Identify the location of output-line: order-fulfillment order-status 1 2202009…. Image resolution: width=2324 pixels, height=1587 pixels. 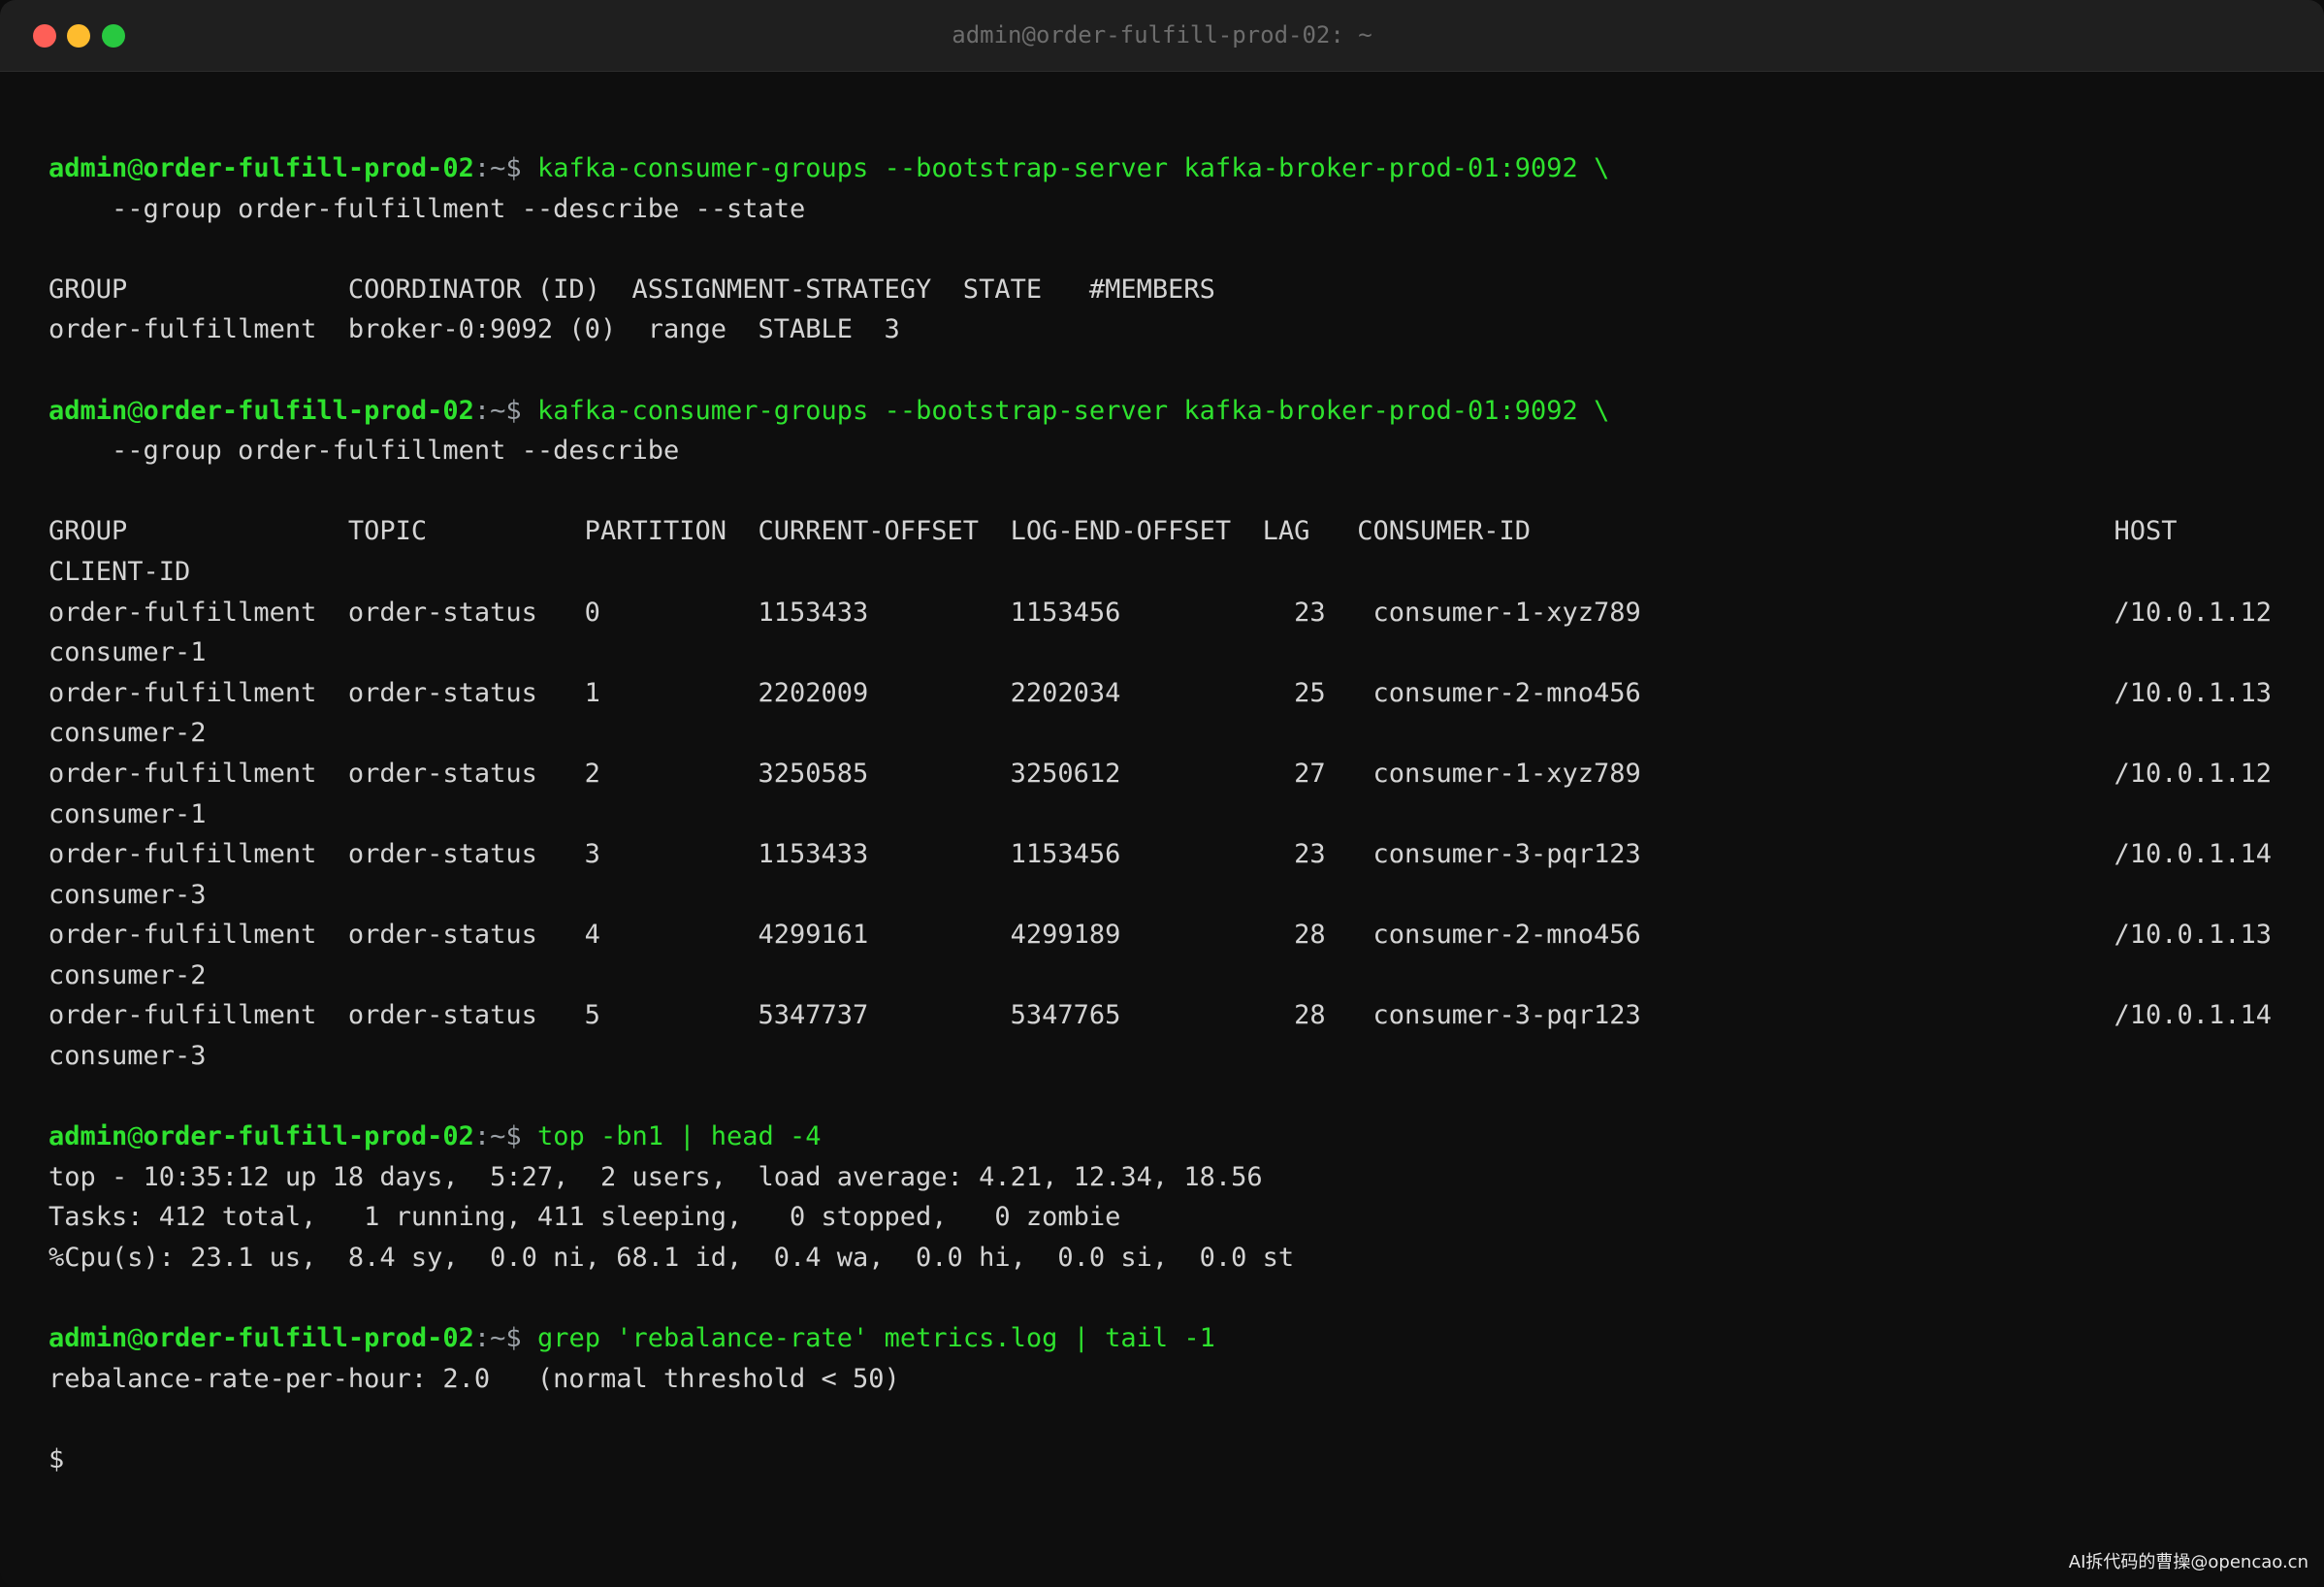
(1160, 692).